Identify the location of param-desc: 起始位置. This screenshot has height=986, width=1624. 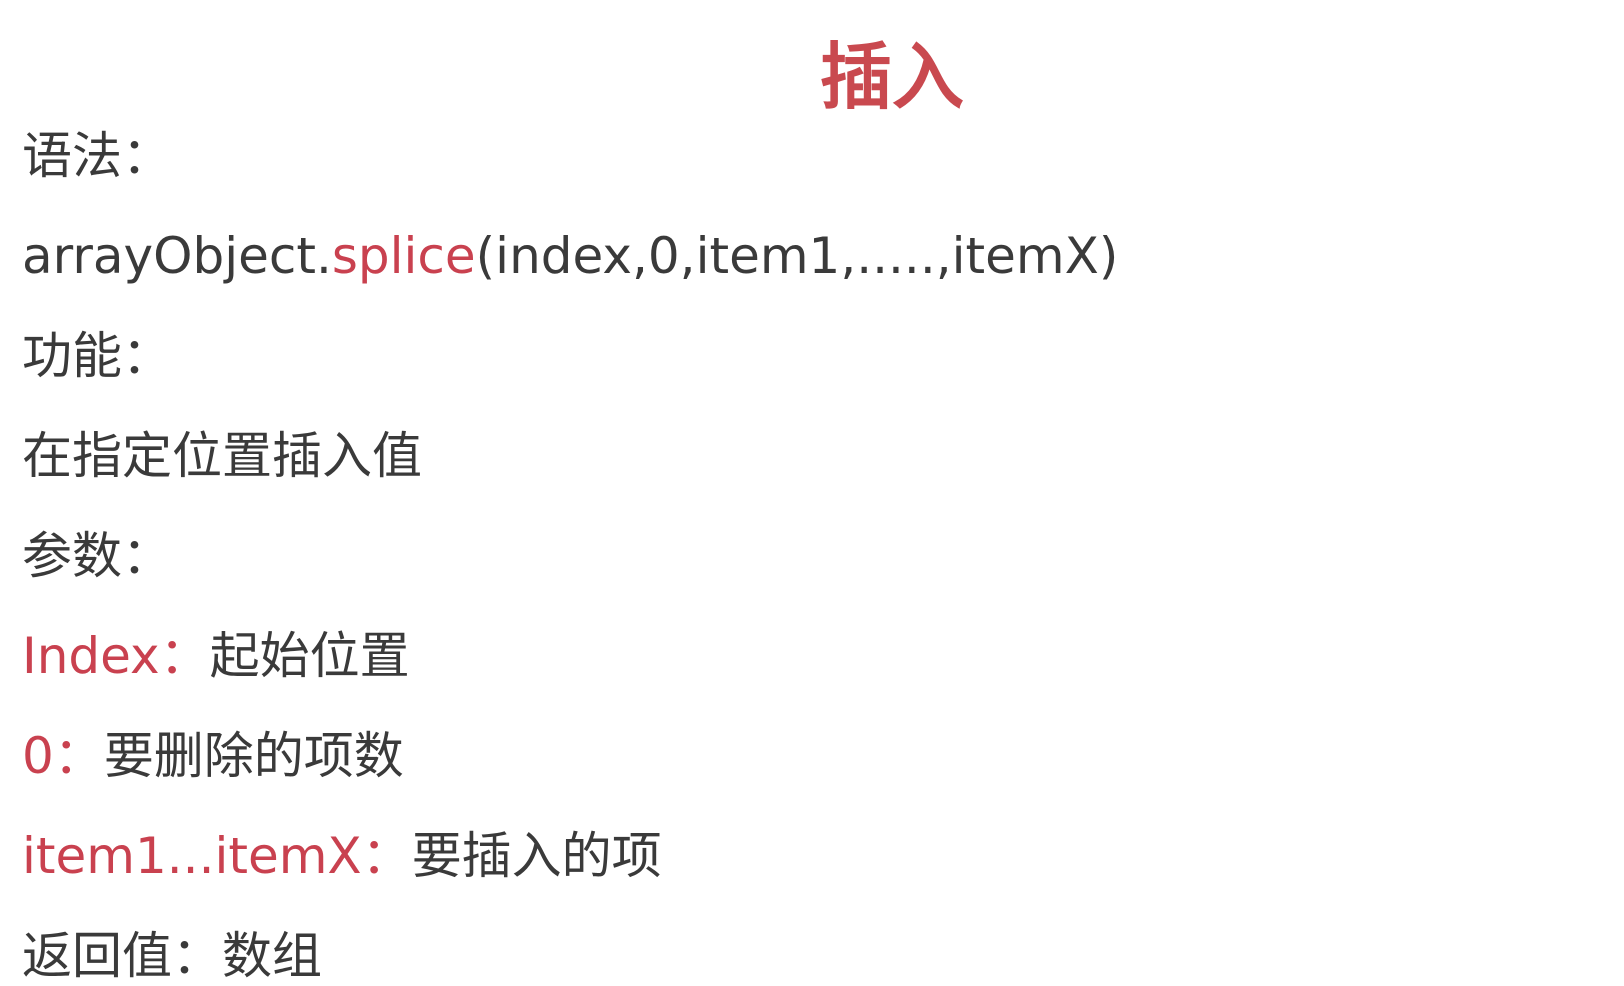
(309, 656).